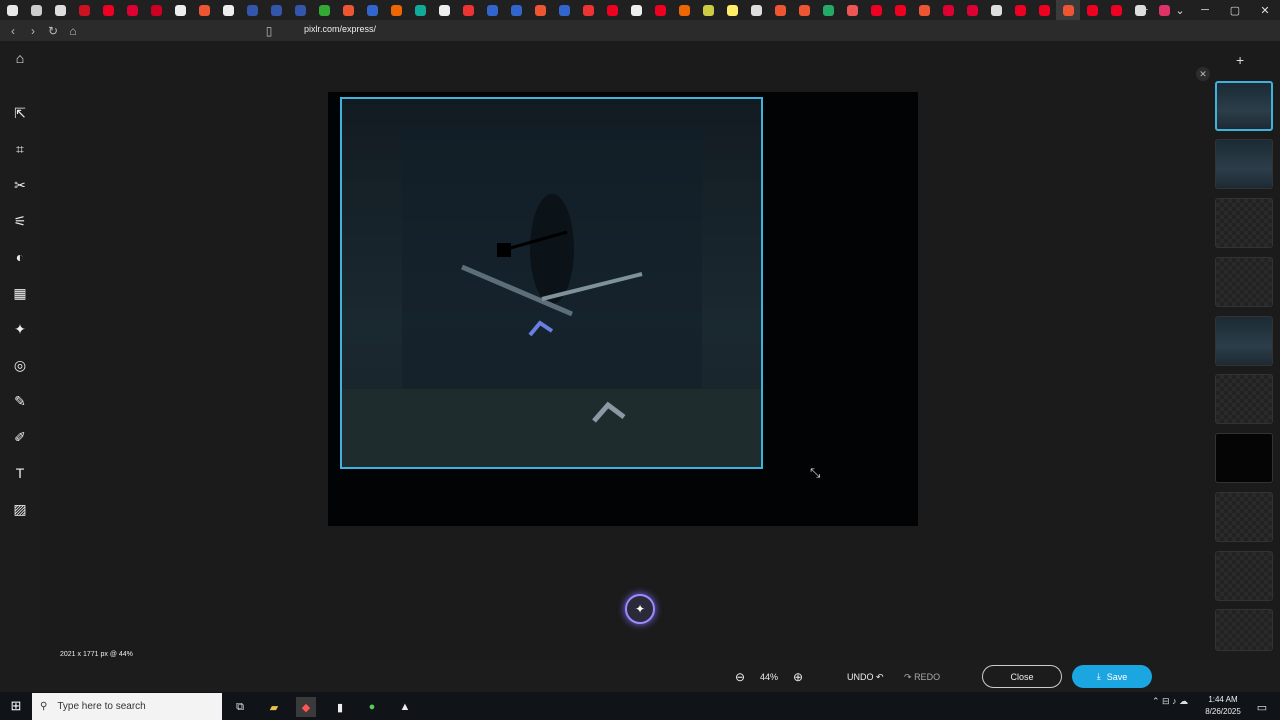  What do you see at coordinates (20, 437) in the screenshot?
I see `brush-icon: ✐` at bounding box center [20, 437].